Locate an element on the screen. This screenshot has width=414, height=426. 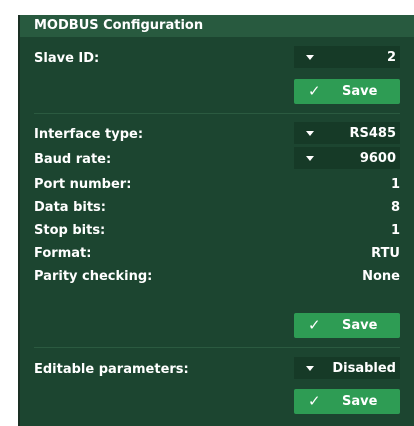
format-value: RTU is located at coordinates (385, 253).